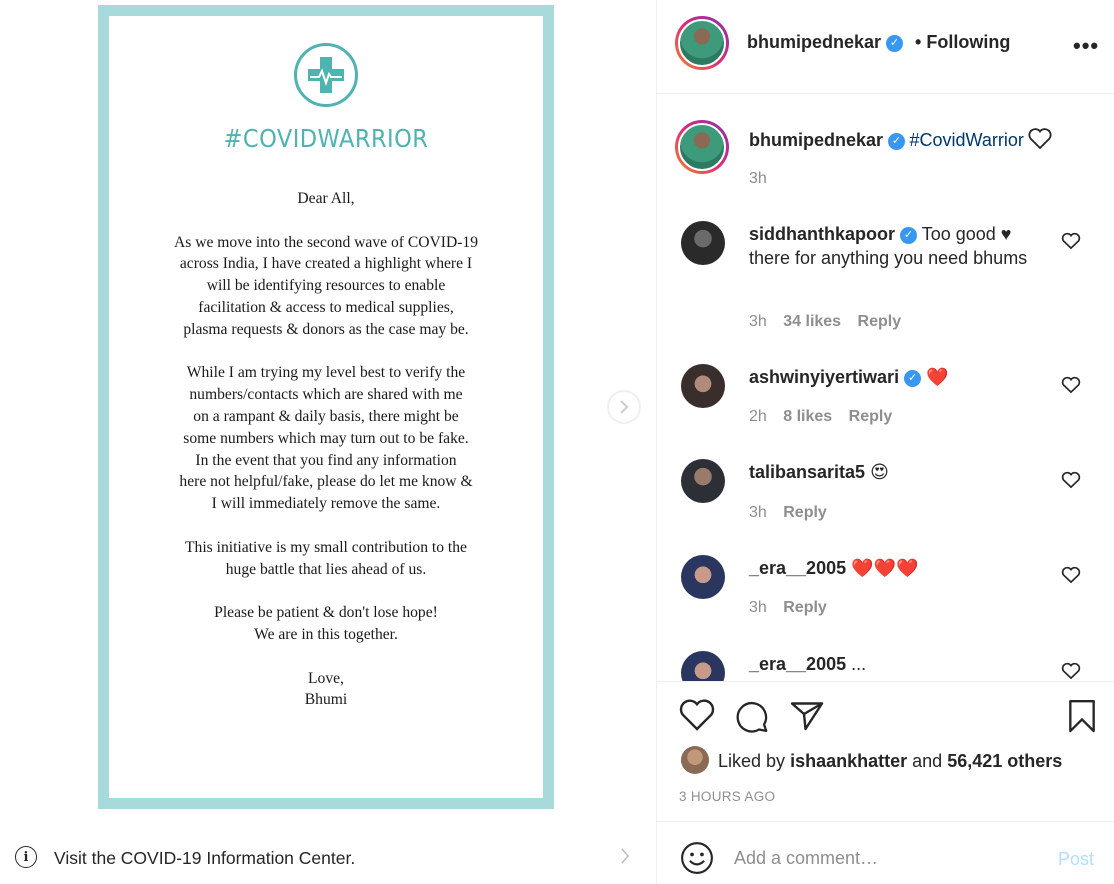 The height and width of the screenshot is (884, 1114). Describe the element at coordinates (752, 716) in the screenshot. I see `comment-icon` at that location.